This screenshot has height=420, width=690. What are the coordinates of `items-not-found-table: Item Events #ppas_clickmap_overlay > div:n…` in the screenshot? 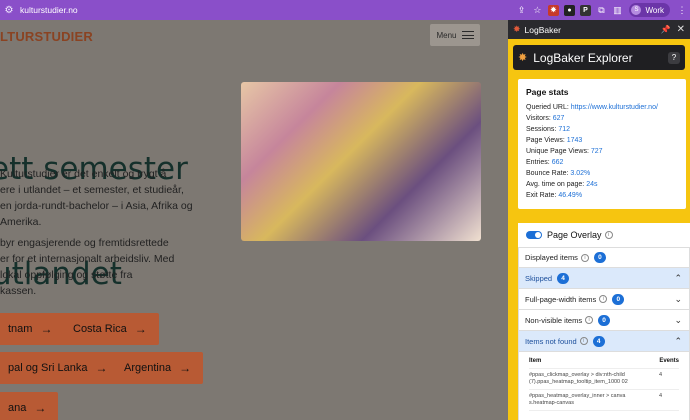 It's located at (604, 386).